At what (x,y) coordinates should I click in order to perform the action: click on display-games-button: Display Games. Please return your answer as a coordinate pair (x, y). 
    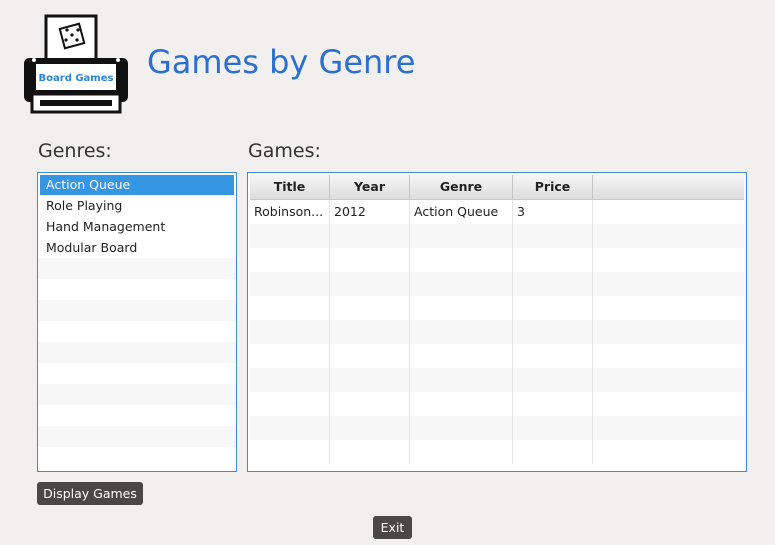
    Looking at the image, I should click on (90, 493).